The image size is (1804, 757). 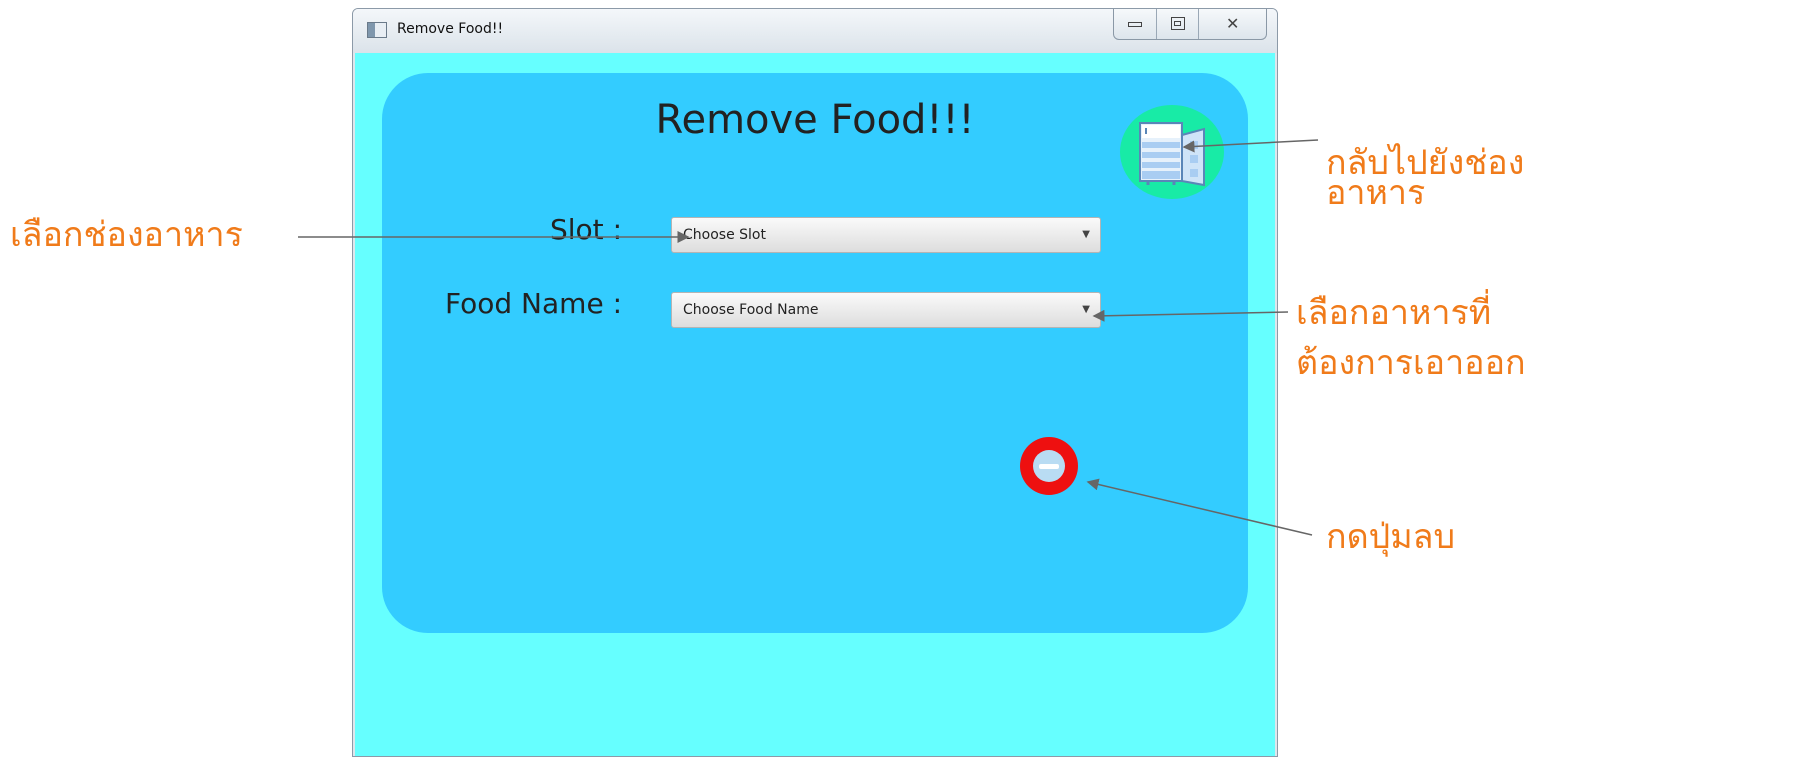 I want to click on annotation-remove-button: กดปุ่มลบ, so click(x=1391, y=537).